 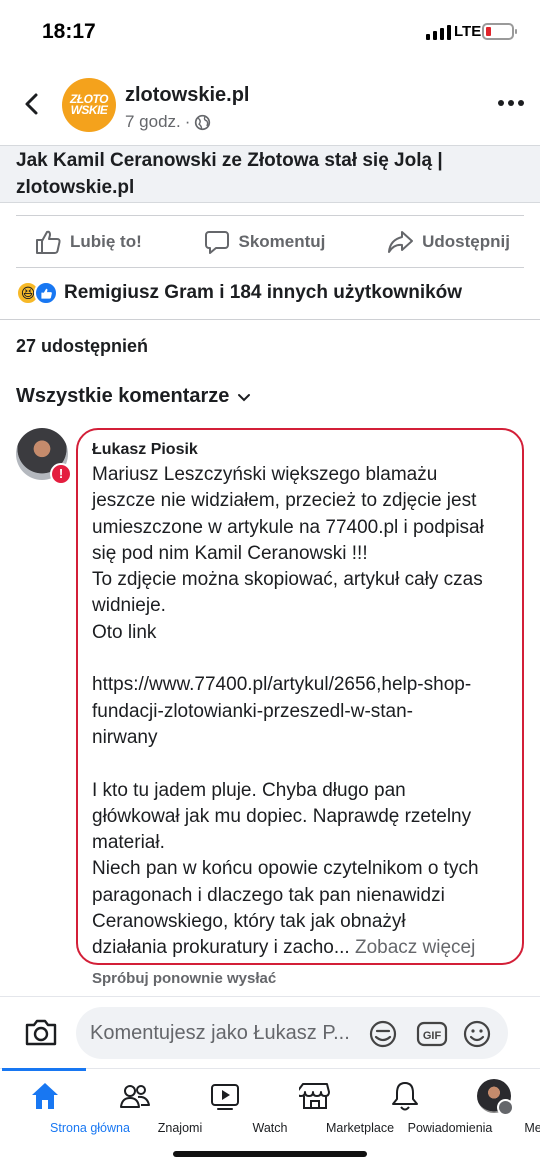 What do you see at coordinates (405, 1096) in the screenshot?
I see `bell-icon` at bounding box center [405, 1096].